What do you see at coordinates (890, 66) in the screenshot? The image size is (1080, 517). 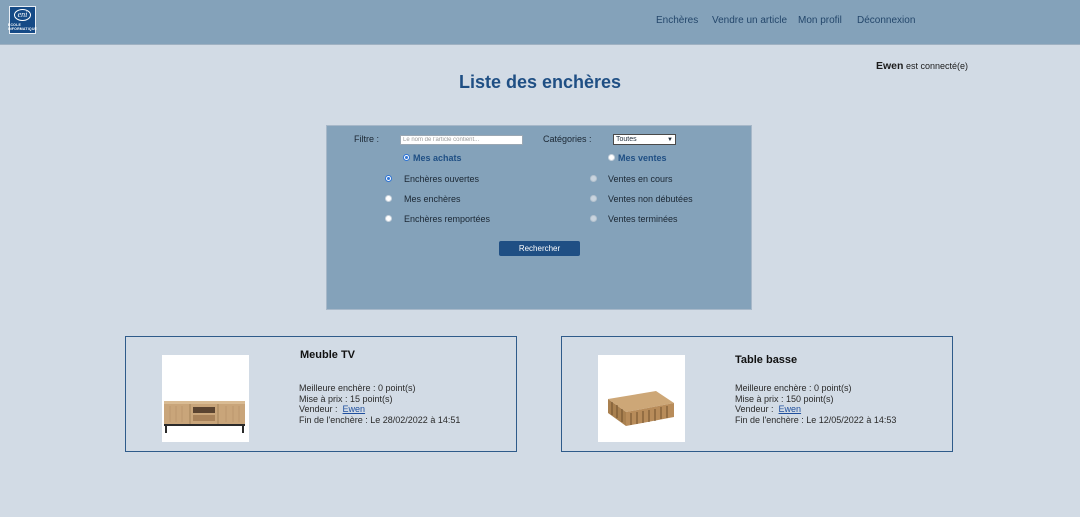 I see `user-name: Ewen` at bounding box center [890, 66].